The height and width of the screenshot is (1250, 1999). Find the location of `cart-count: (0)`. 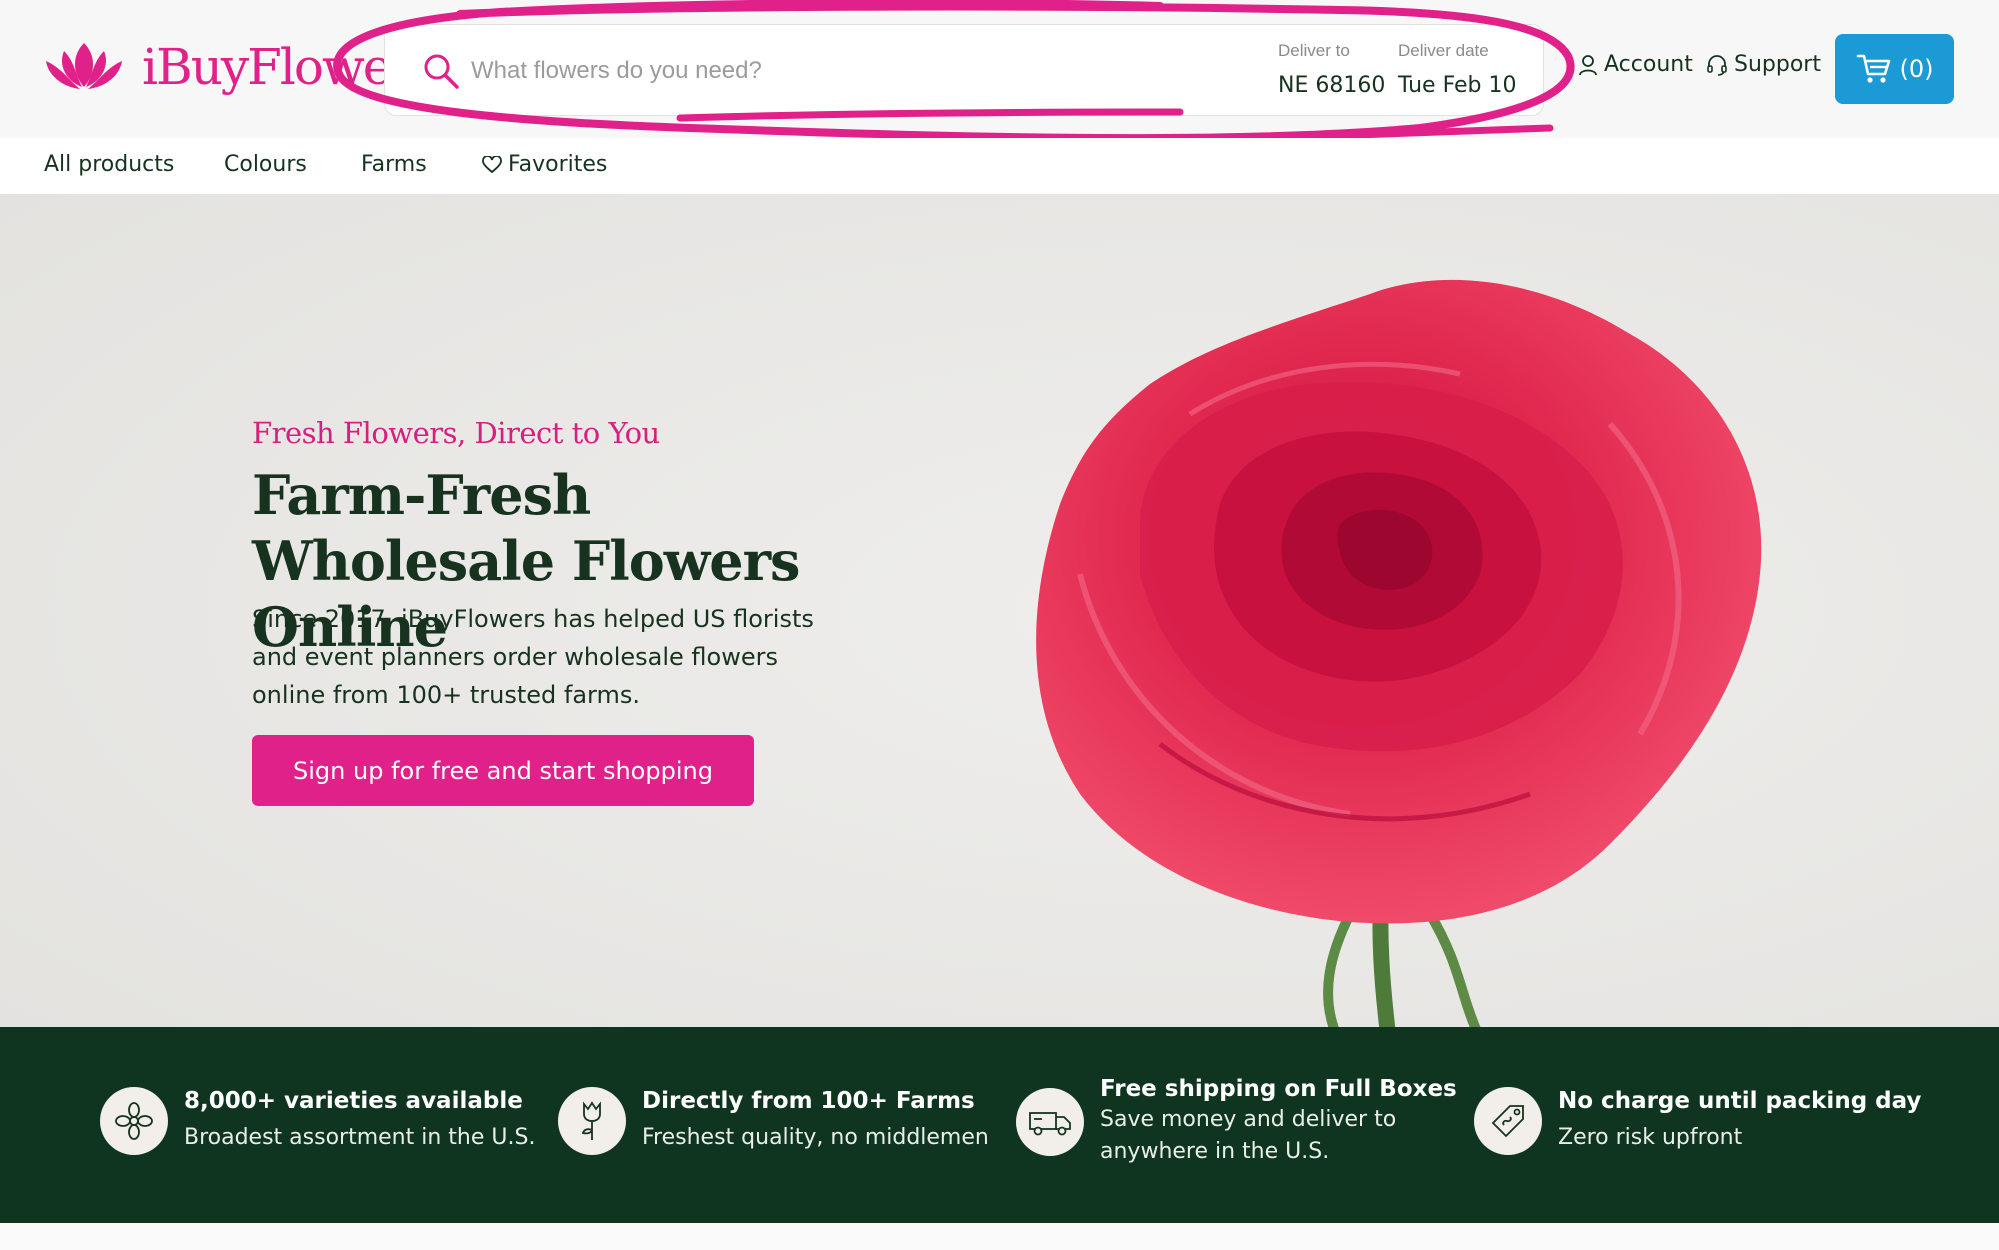

cart-count: (0) is located at coordinates (1916, 69).